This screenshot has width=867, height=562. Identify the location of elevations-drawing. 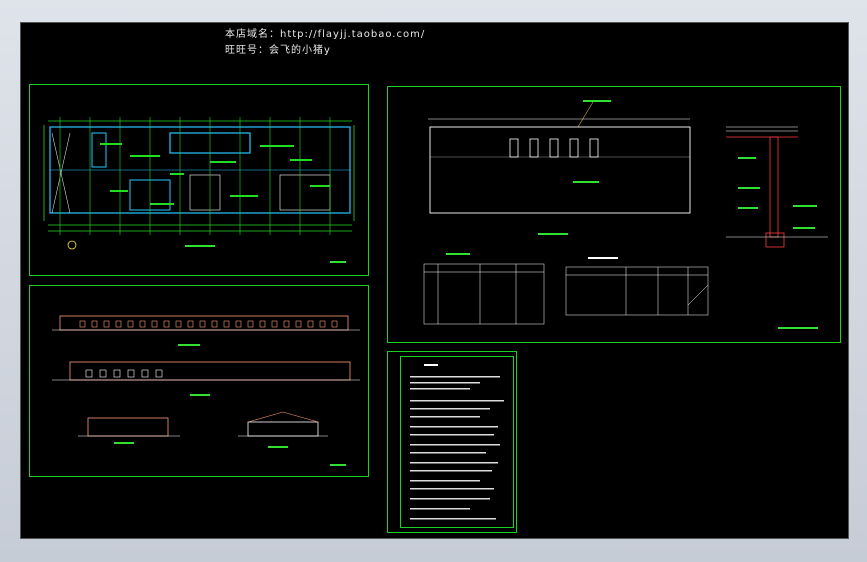
(206, 390).